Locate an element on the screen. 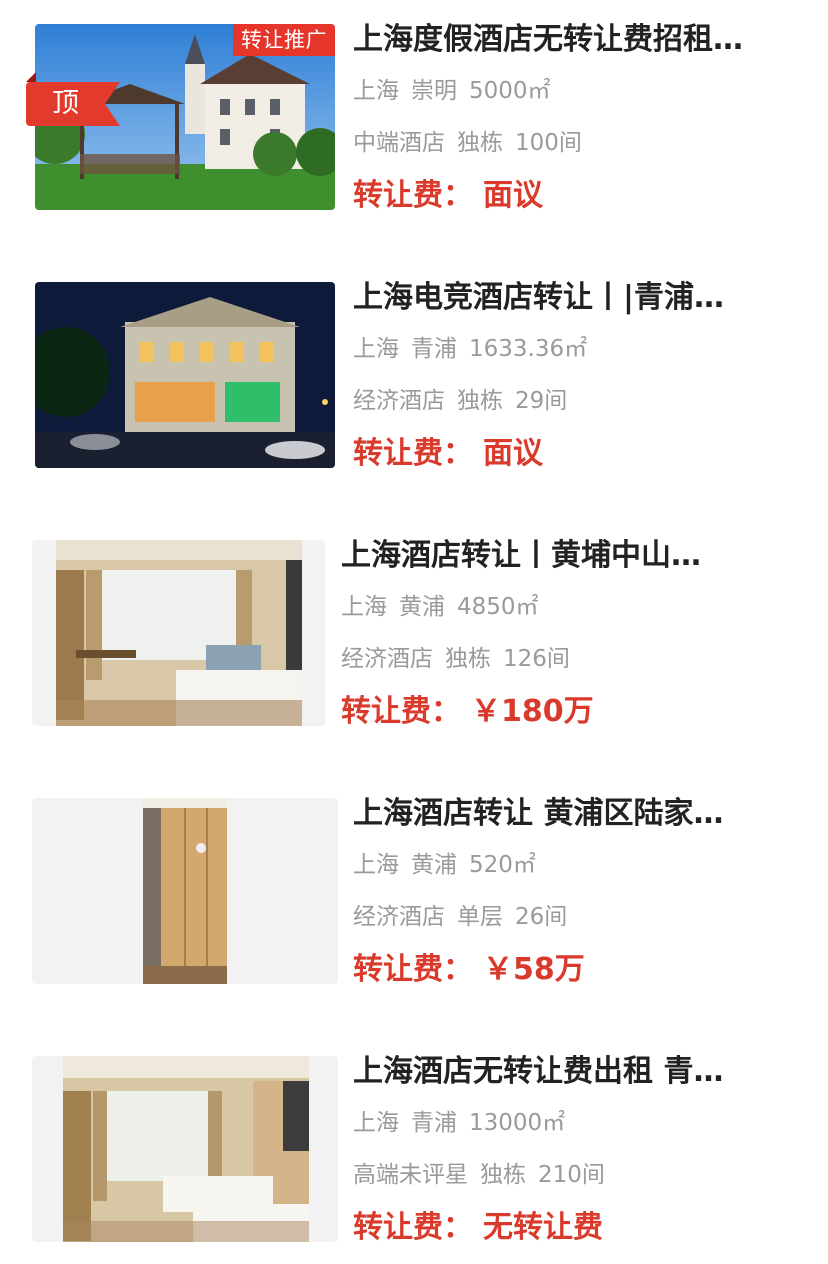  listing-location: 上海 黄浦 520㎡ is located at coordinates (573, 865).